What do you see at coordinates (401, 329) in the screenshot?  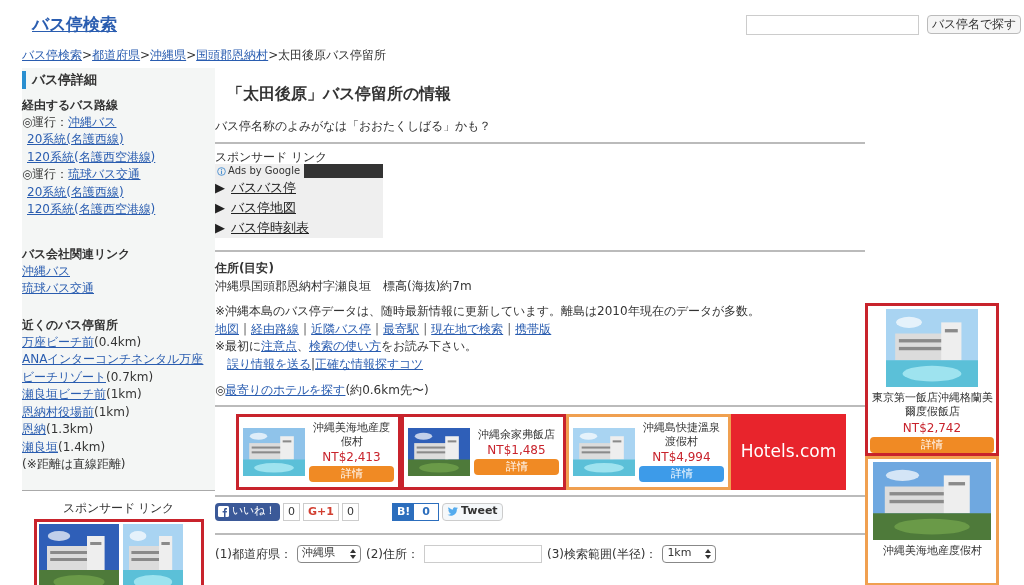 I see `nav-link: 最寄駅` at bounding box center [401, 329].